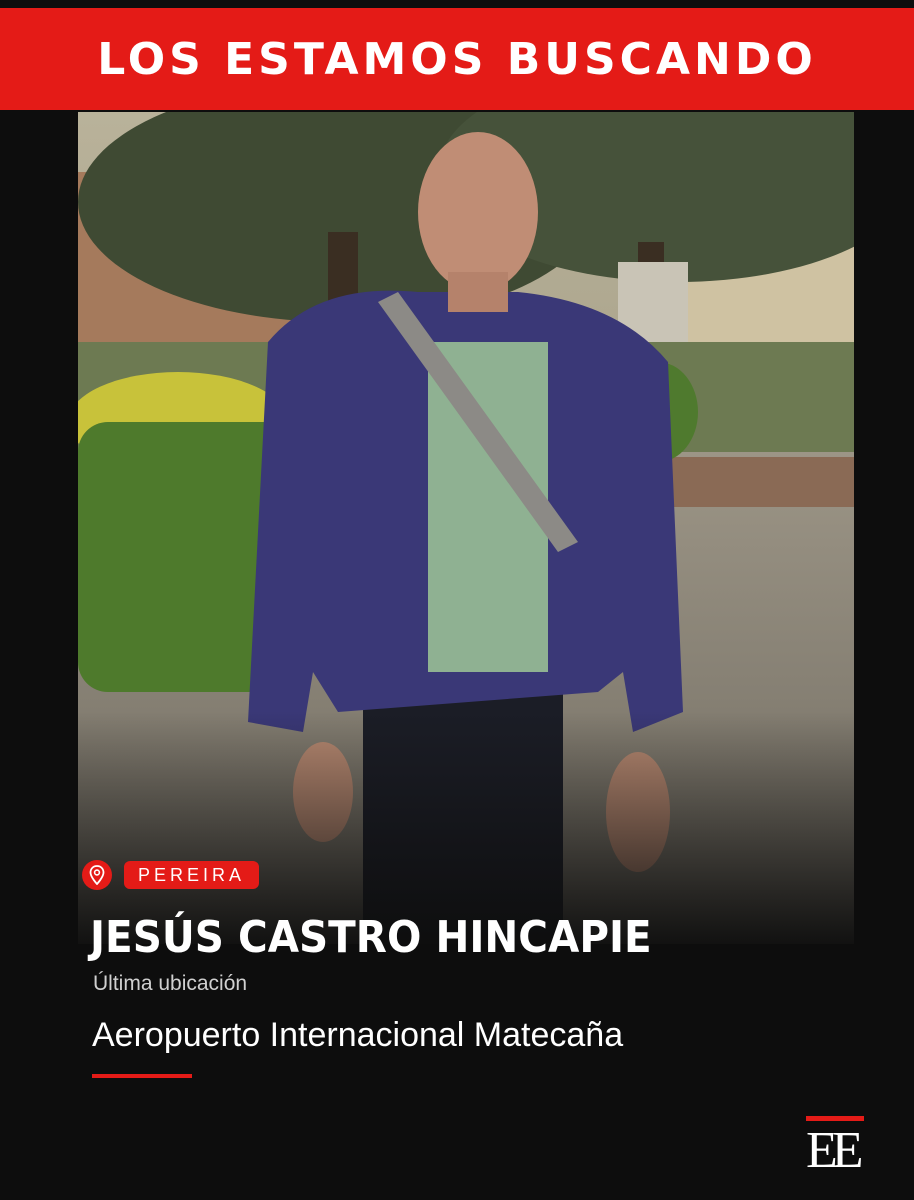 This screenshot has height=1200, width=914. Describe the element at coordinates (97, 875) in the screenshot. I see `map-pin-icon` at that location.